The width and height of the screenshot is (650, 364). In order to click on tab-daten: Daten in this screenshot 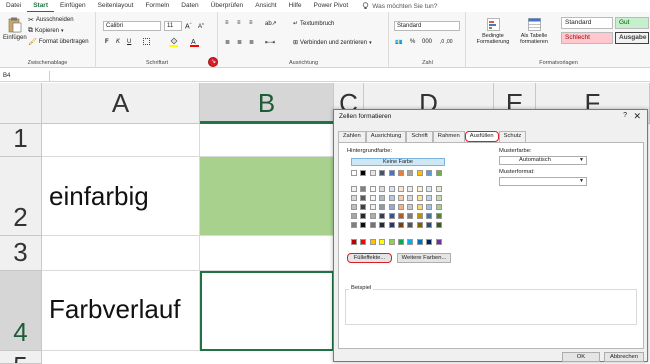, I will do `click(189, 6)`.